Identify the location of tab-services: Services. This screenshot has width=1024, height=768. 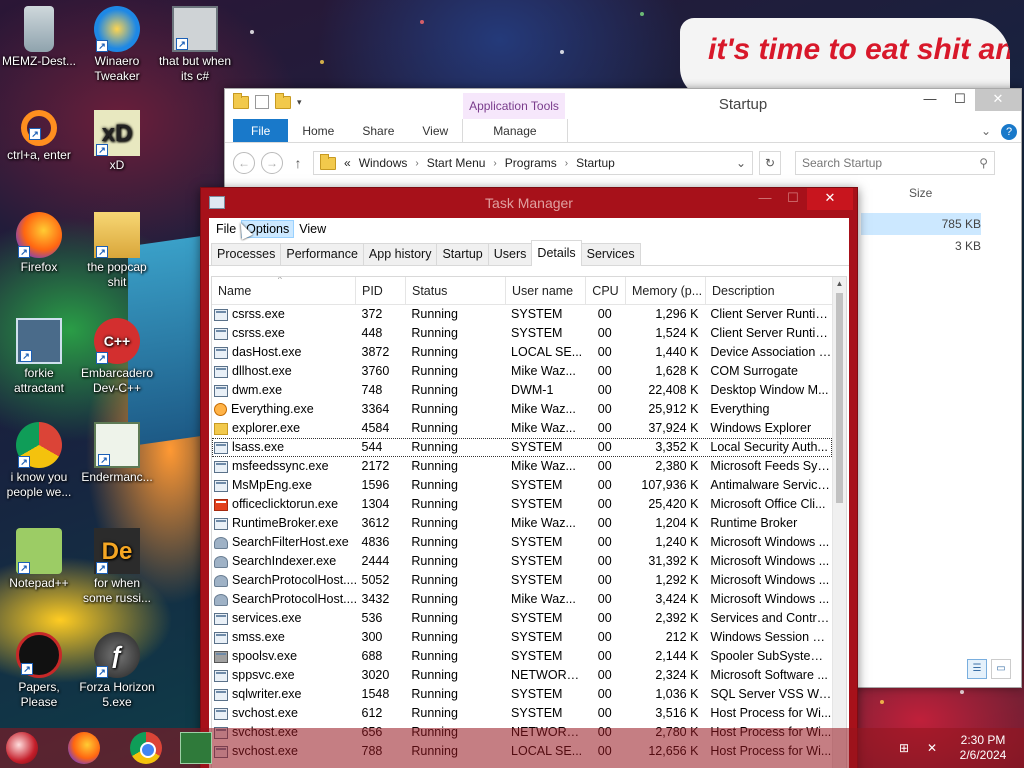
(610, 254).